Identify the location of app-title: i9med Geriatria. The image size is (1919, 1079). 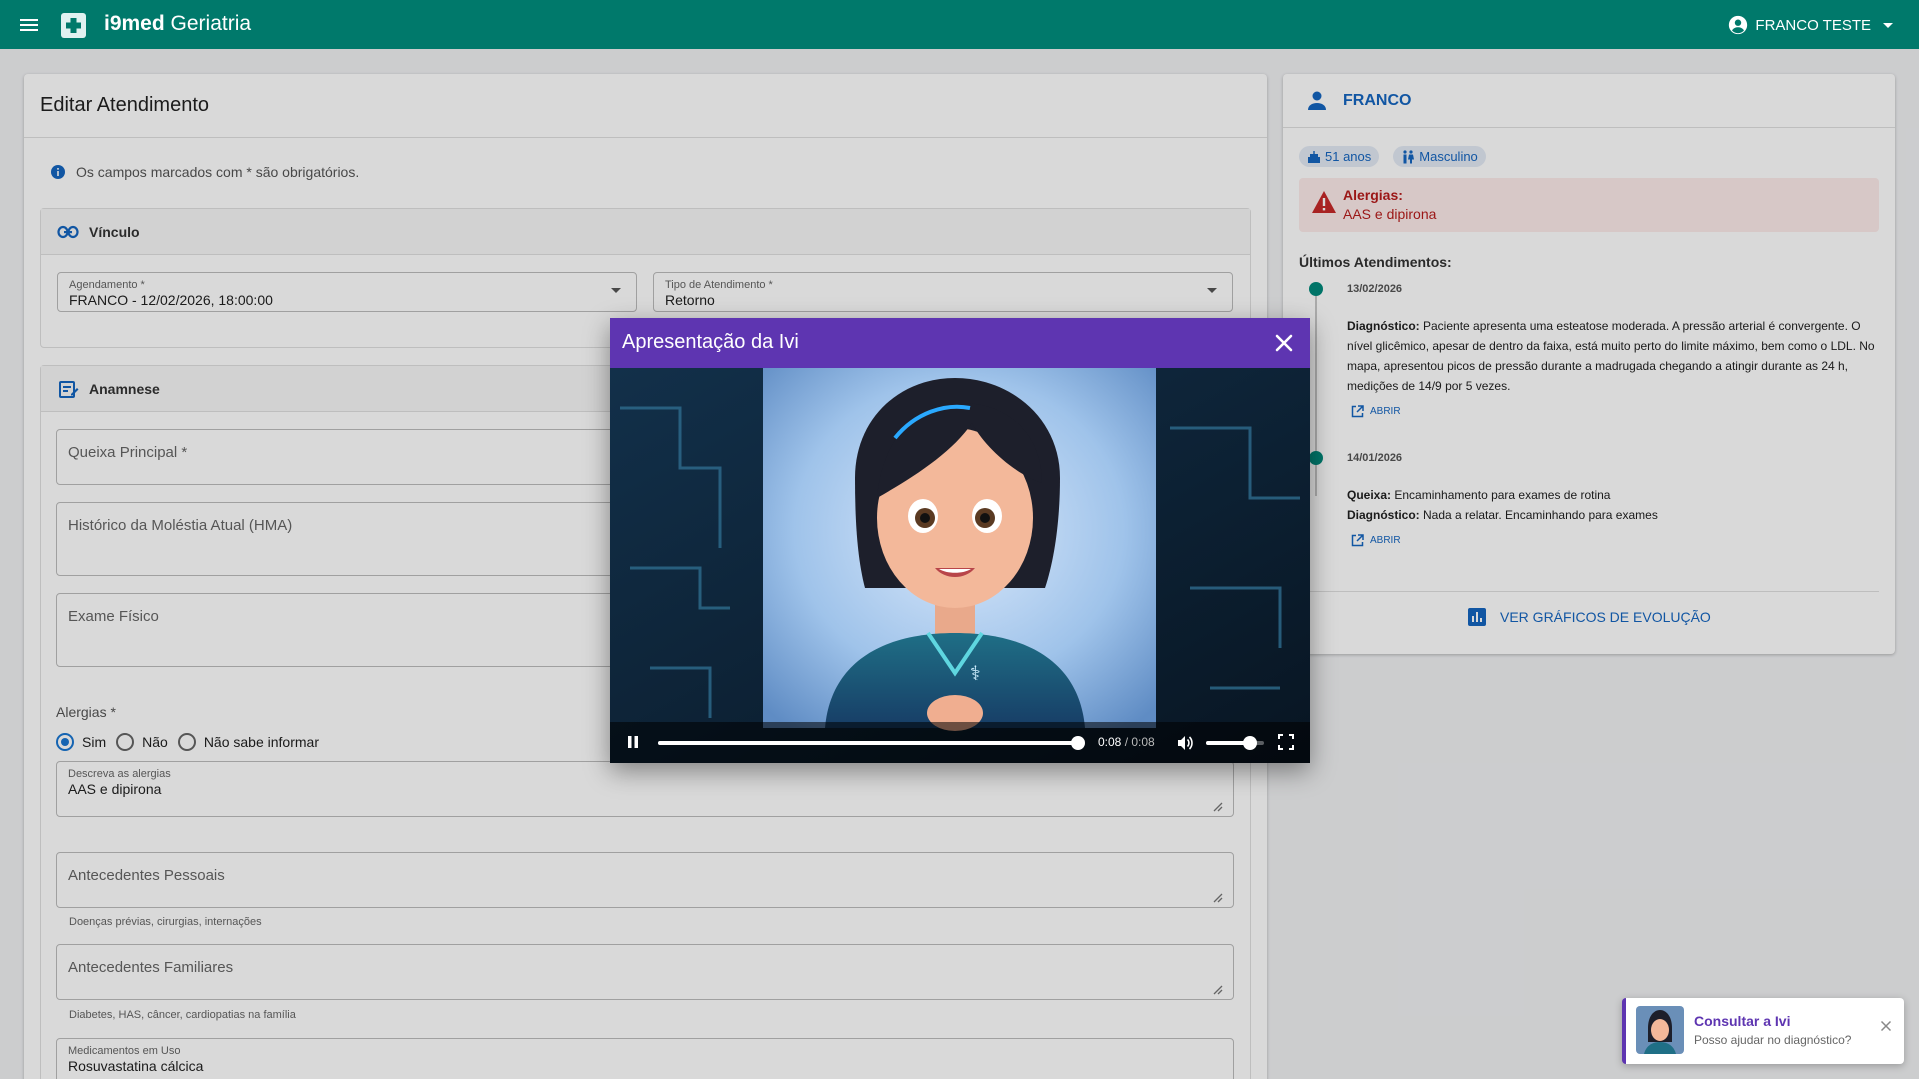
(178, 23).